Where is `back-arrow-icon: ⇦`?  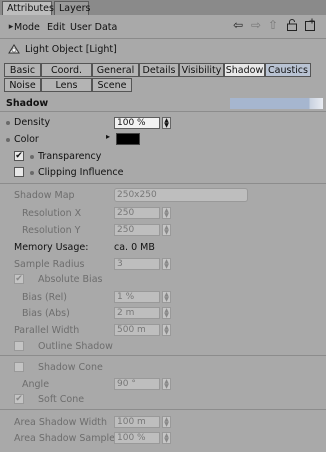 back-arrow-icon: ⇦ is located at coordinates (238, 25).